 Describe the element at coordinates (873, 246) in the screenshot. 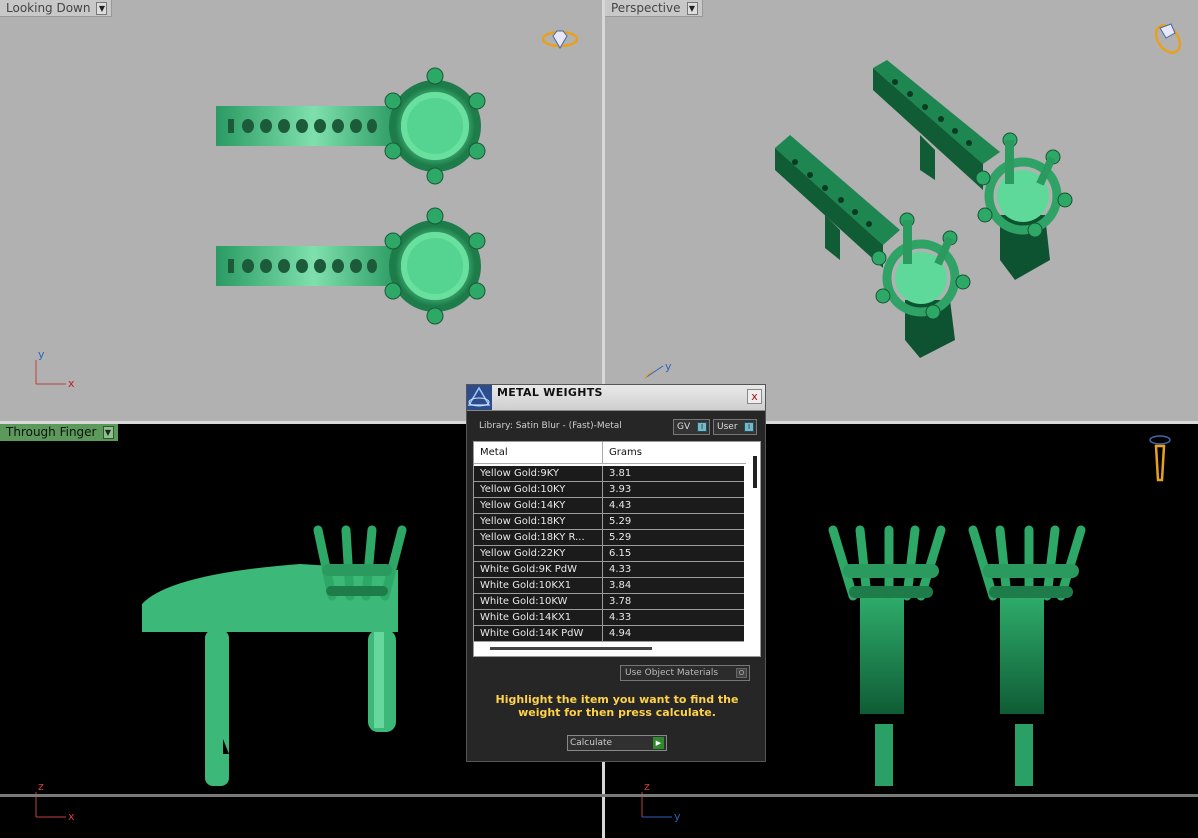

I see `ring-model-persp-front` at that location.